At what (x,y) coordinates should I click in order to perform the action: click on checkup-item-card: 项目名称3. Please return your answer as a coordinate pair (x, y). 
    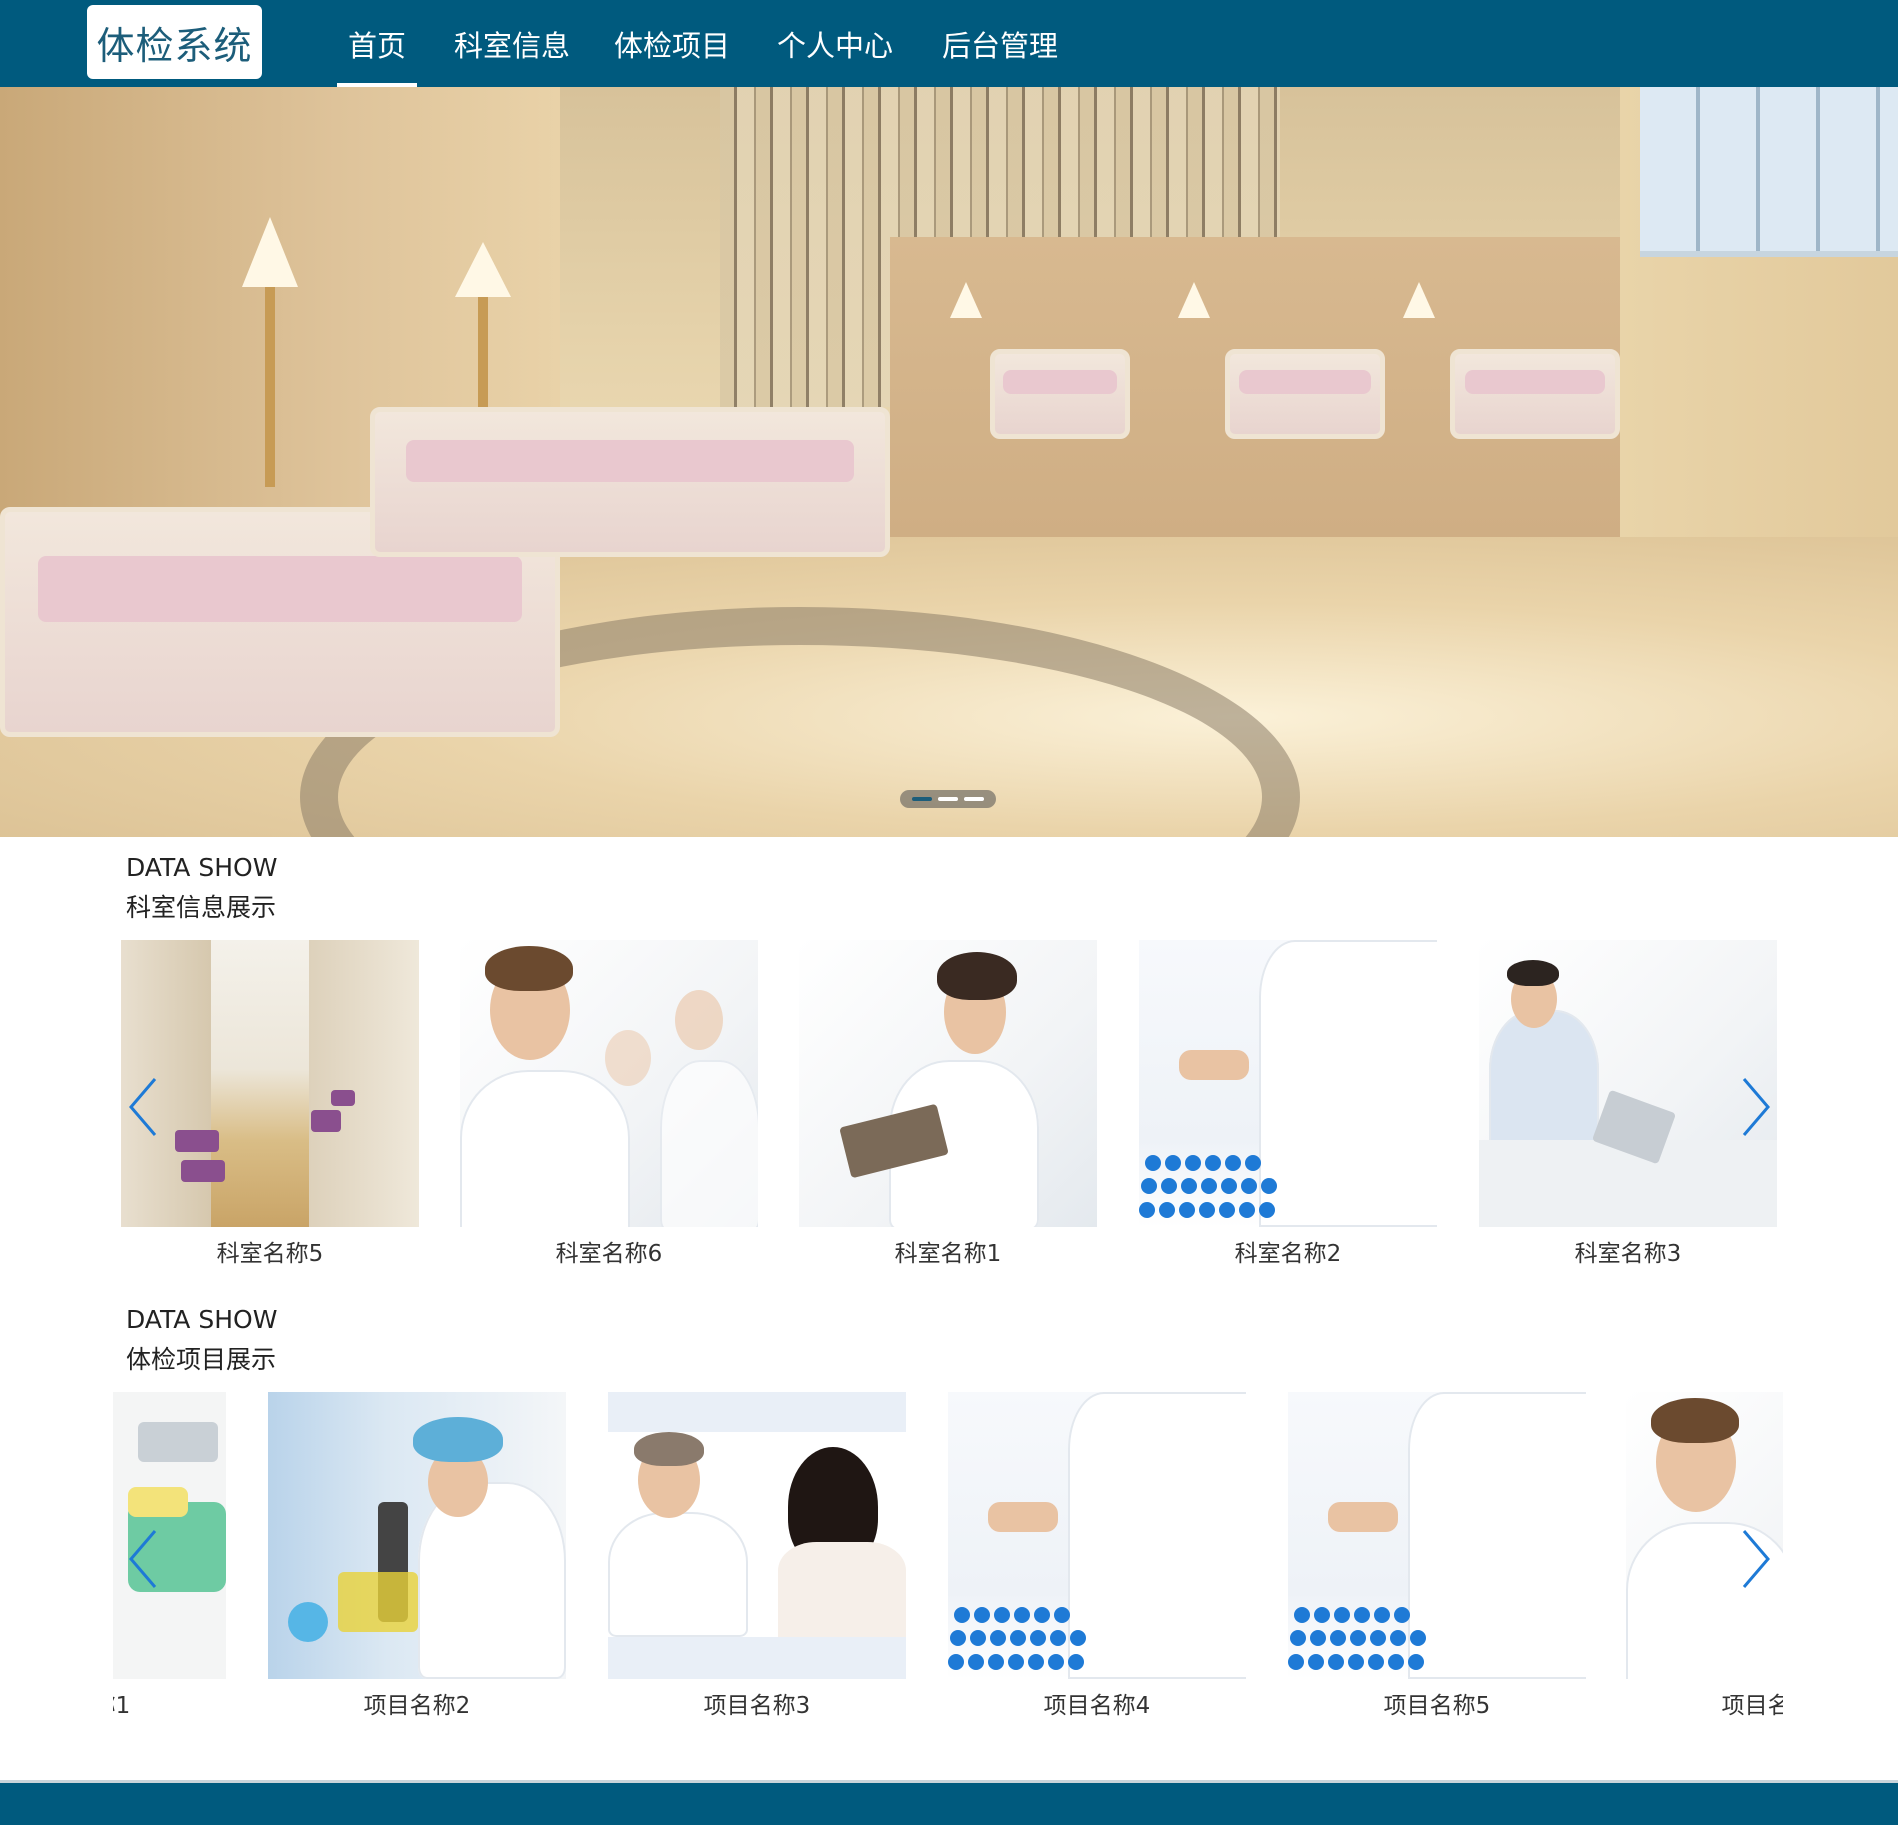
    Looking at the image, I should click on (757, 1556).